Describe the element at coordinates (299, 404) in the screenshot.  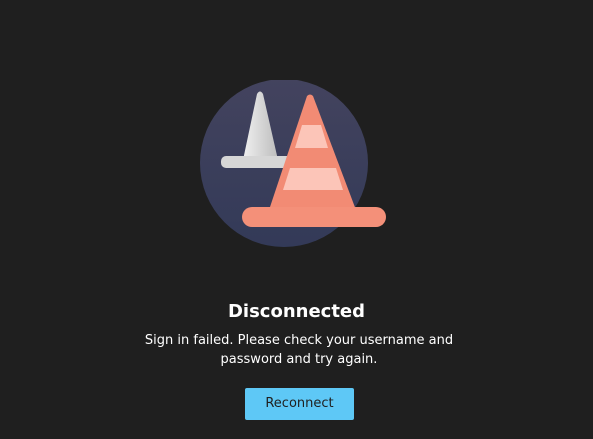
I see `reconnect-button: Reconnect` at that location.